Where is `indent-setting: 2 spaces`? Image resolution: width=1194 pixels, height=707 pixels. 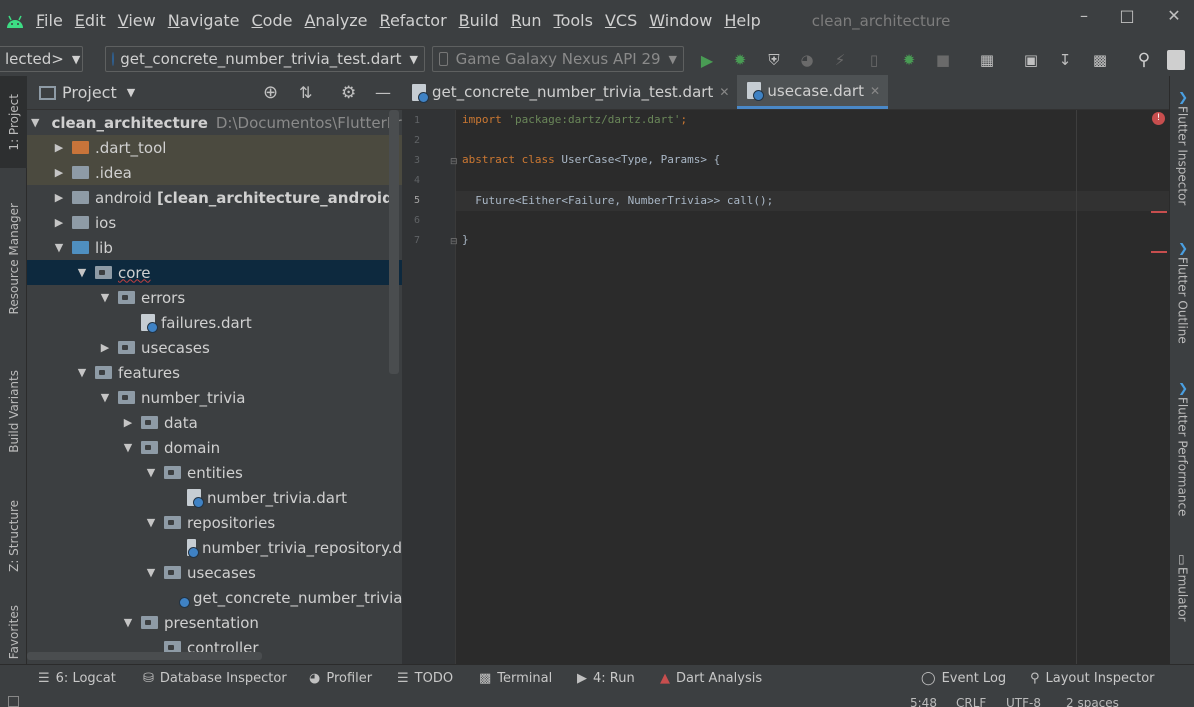
indent-setting: 2 spaces is located at coordinates (1092, 701).